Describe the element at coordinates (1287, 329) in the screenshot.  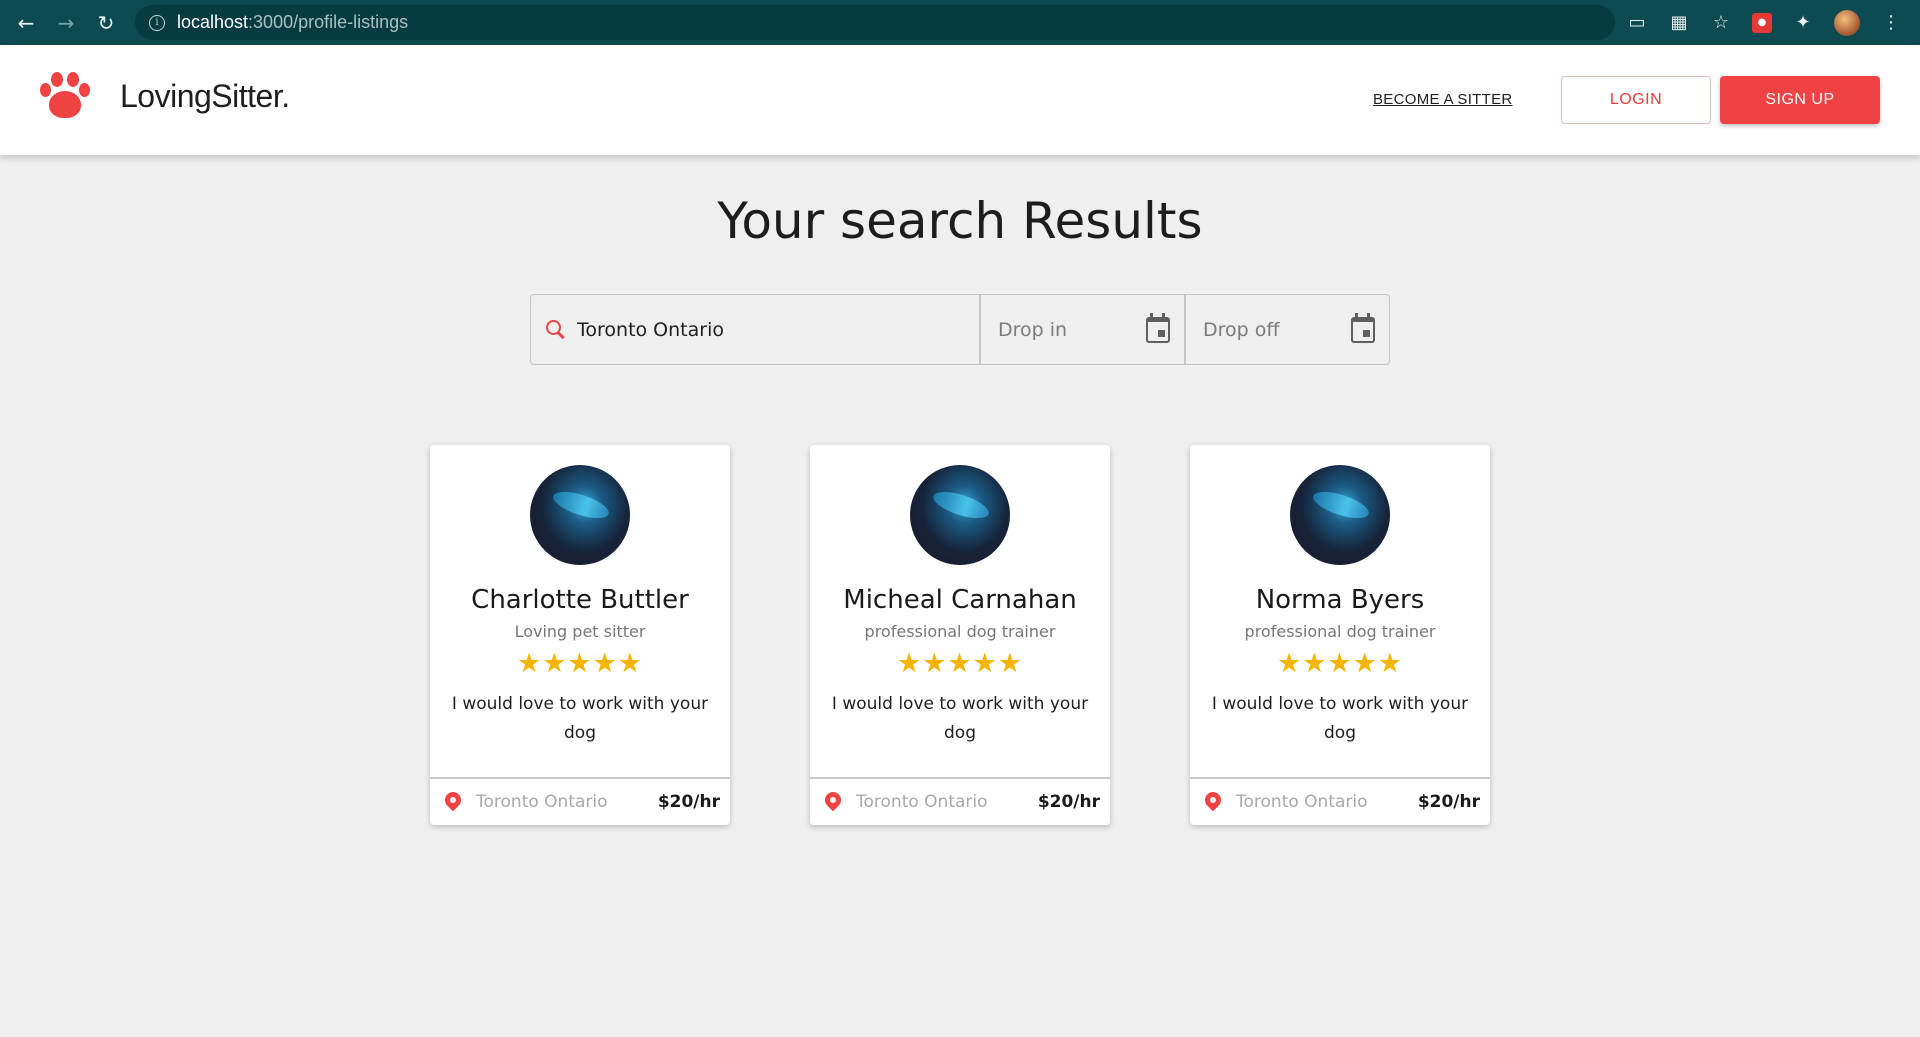
I see `drop-off-date-field: Drop off` at that location.